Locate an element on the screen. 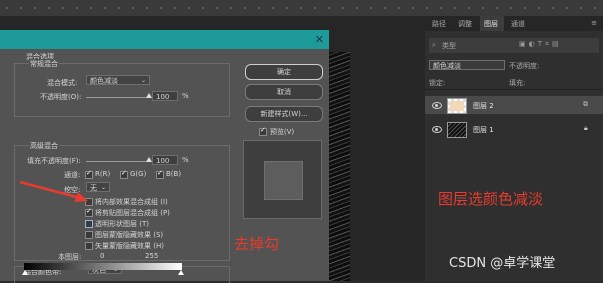 The height and width of the screenshot is (283, 603). fill-opacity-slider is located at coordinates (118, 161).